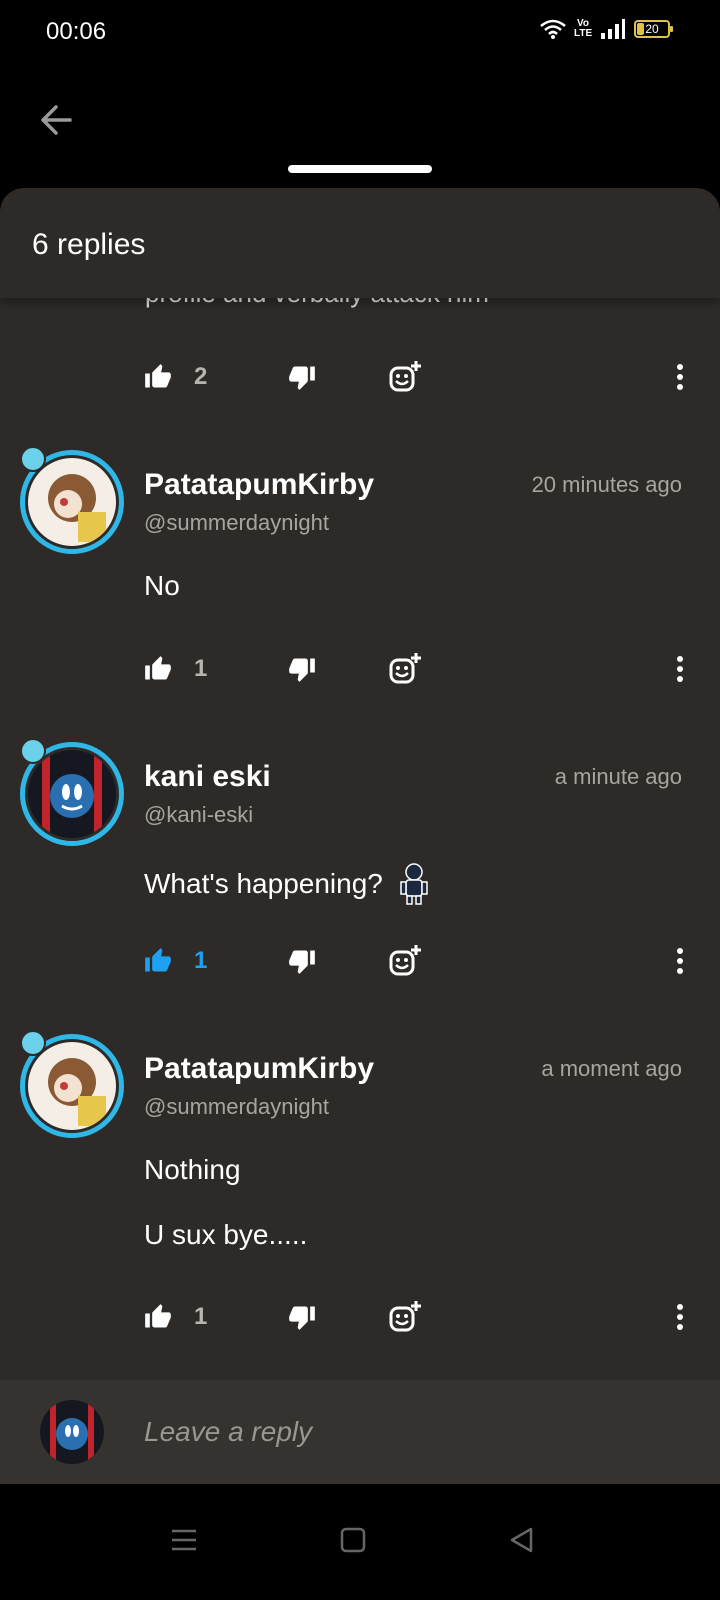 This screenshot has width=720, height=1600. Describe the element at coordinates (72, 1432) in the screenshot. I see `current-user-avatar` at that location.